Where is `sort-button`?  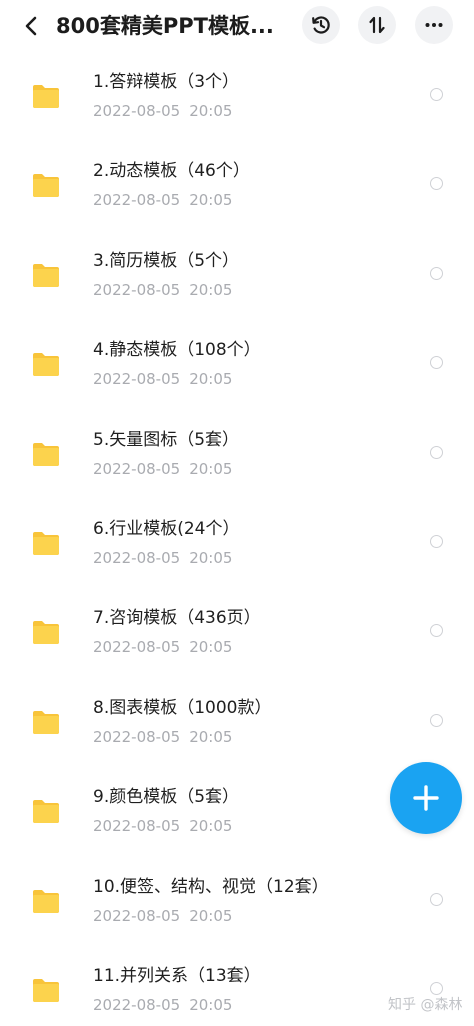 sort-button is located at coordinates (377, 25).